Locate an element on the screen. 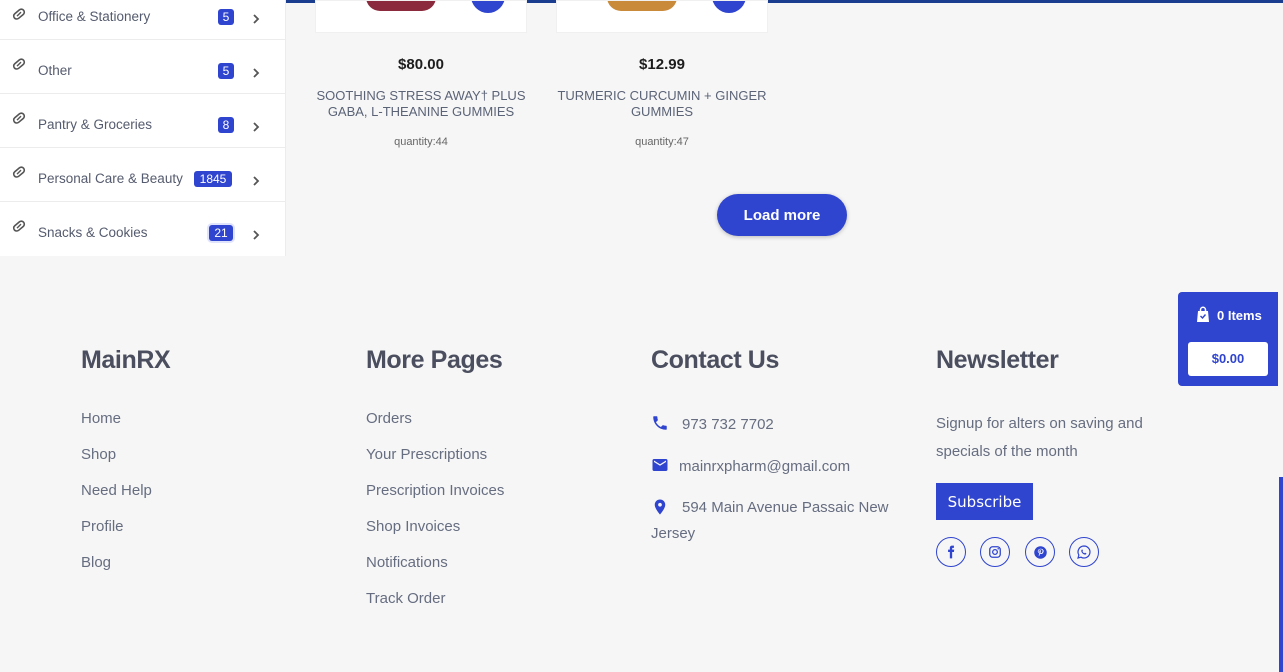 The height and width of the screenshot is (672, 1283). footer-newsletter-title: Newsletter is located at coordinates (997, 360).